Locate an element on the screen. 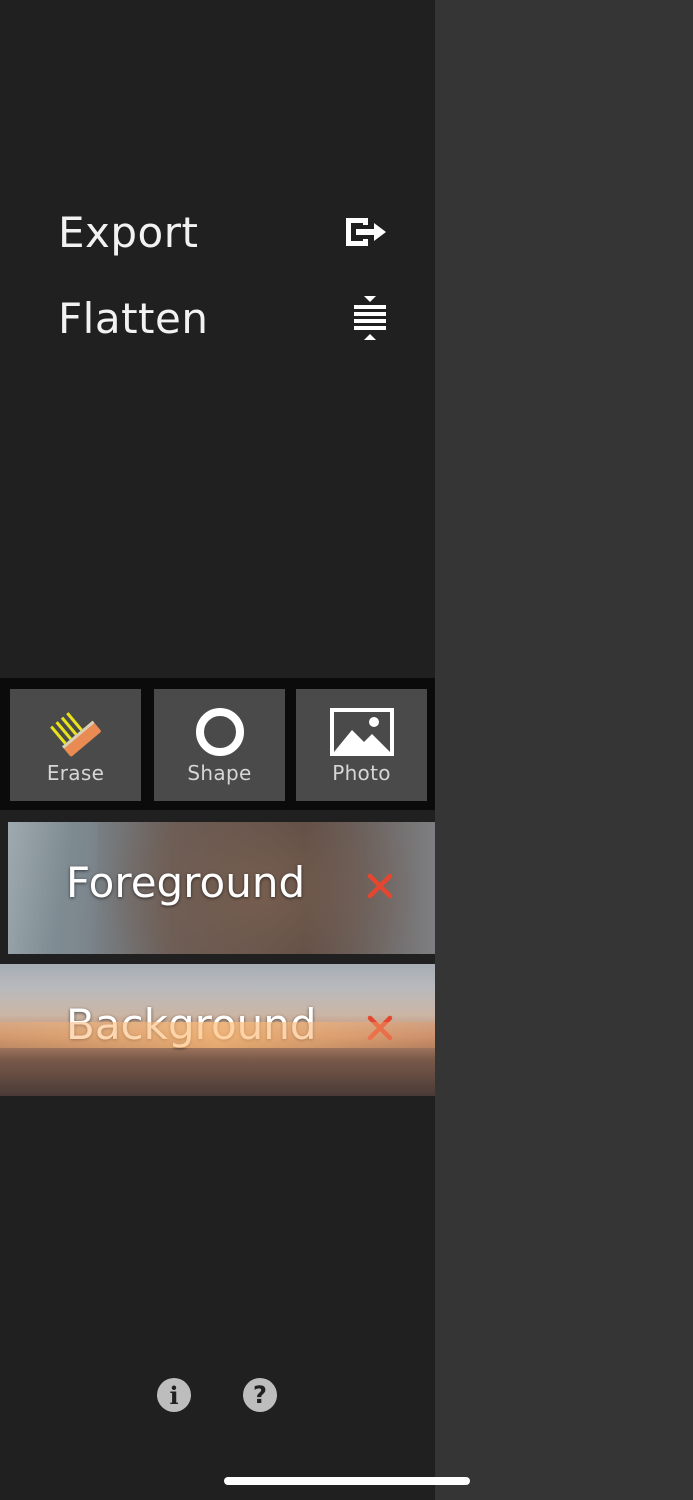  circle-shape-icon is located at coordinates (220, 732).